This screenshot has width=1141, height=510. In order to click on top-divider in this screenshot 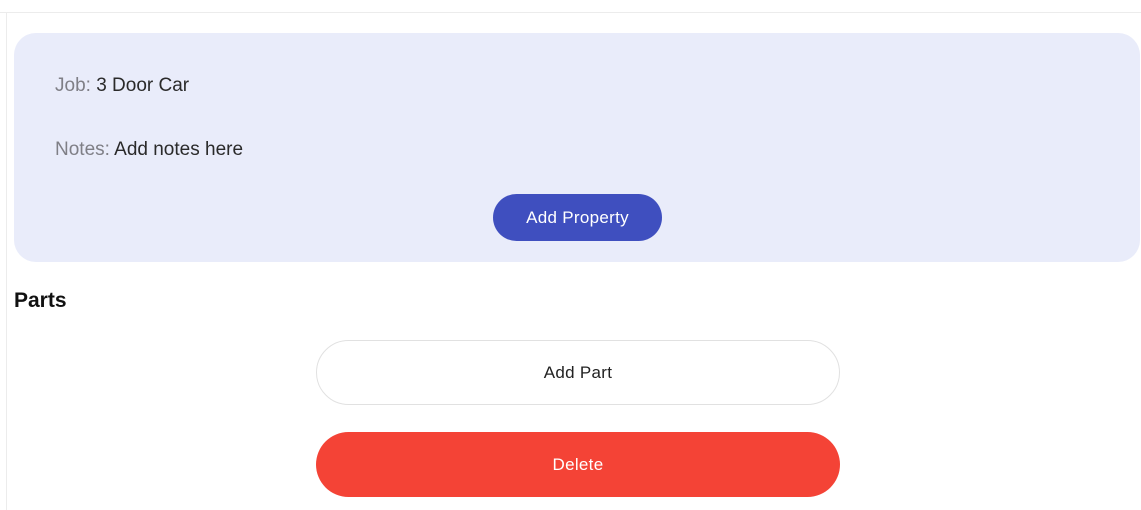, I will do `click(570, 12)`.